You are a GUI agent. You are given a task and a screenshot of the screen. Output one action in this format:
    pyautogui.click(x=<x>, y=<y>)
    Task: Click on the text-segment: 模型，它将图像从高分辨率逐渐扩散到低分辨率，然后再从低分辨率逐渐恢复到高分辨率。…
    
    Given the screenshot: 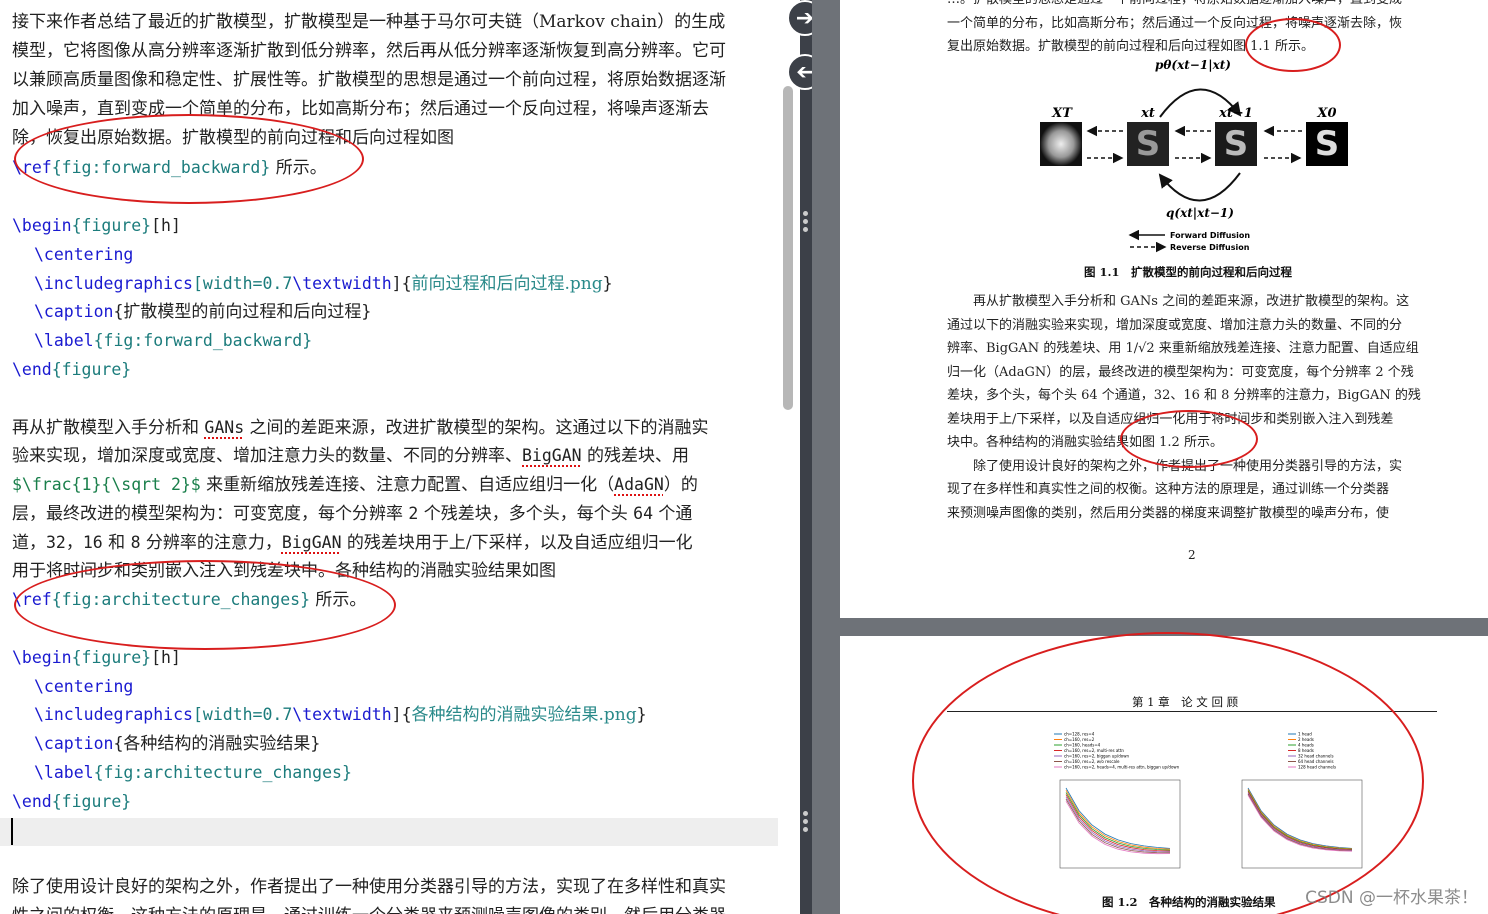 What is the action you would take?
    pyautogui.click(x=369, y=51)
    